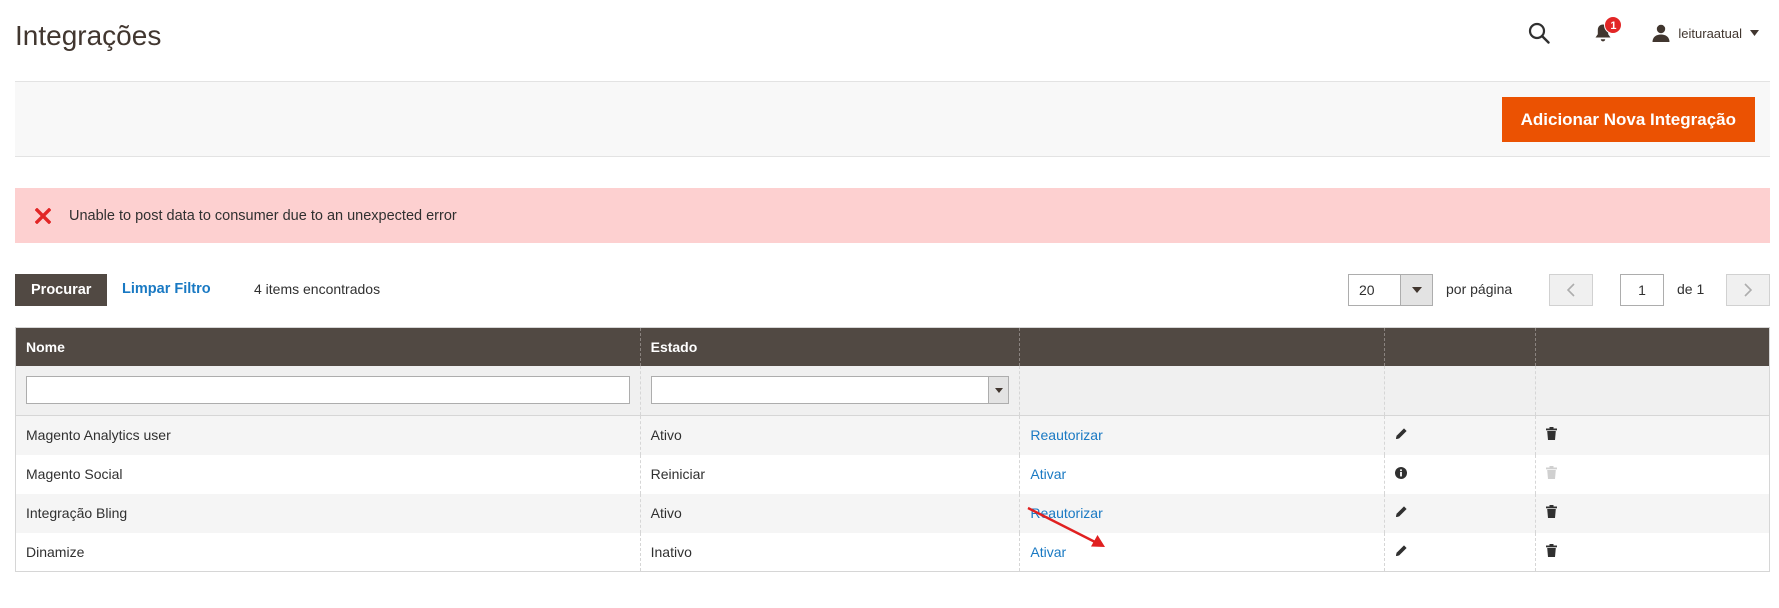  What do you see at coordinates (1710, 33) in the screenshot?
I see `user-name: leituraatual` at bounding box center [1710, 33].